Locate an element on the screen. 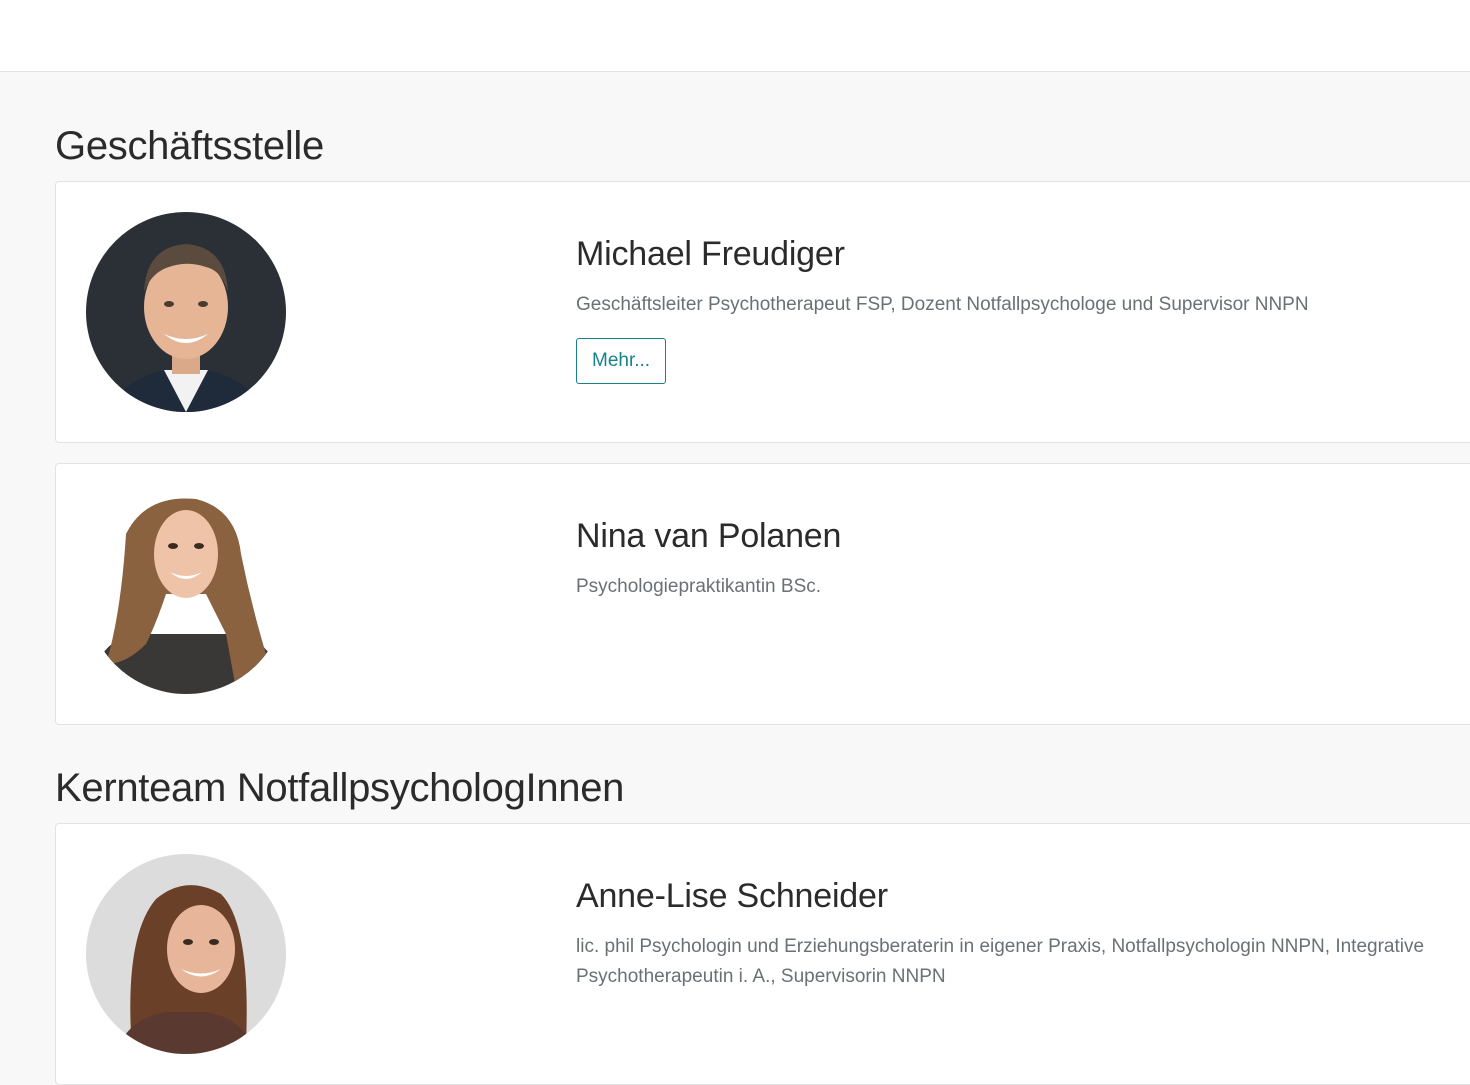  person-photo-nina-van-polanen is located at coordinates (186, 594).